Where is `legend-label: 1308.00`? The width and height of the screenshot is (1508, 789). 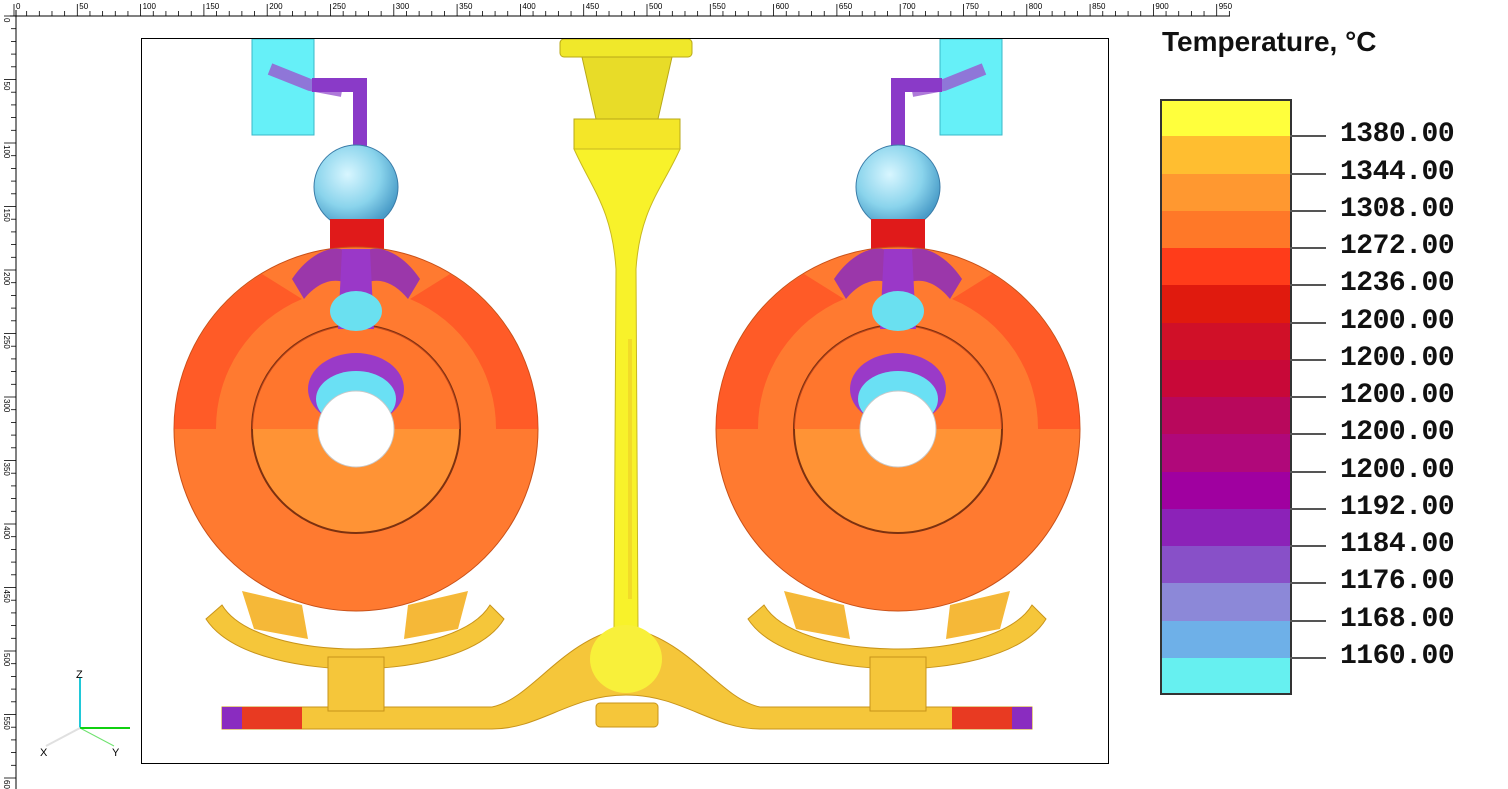
legend-label: 1308.00 is located at coordinates (1397, 209).